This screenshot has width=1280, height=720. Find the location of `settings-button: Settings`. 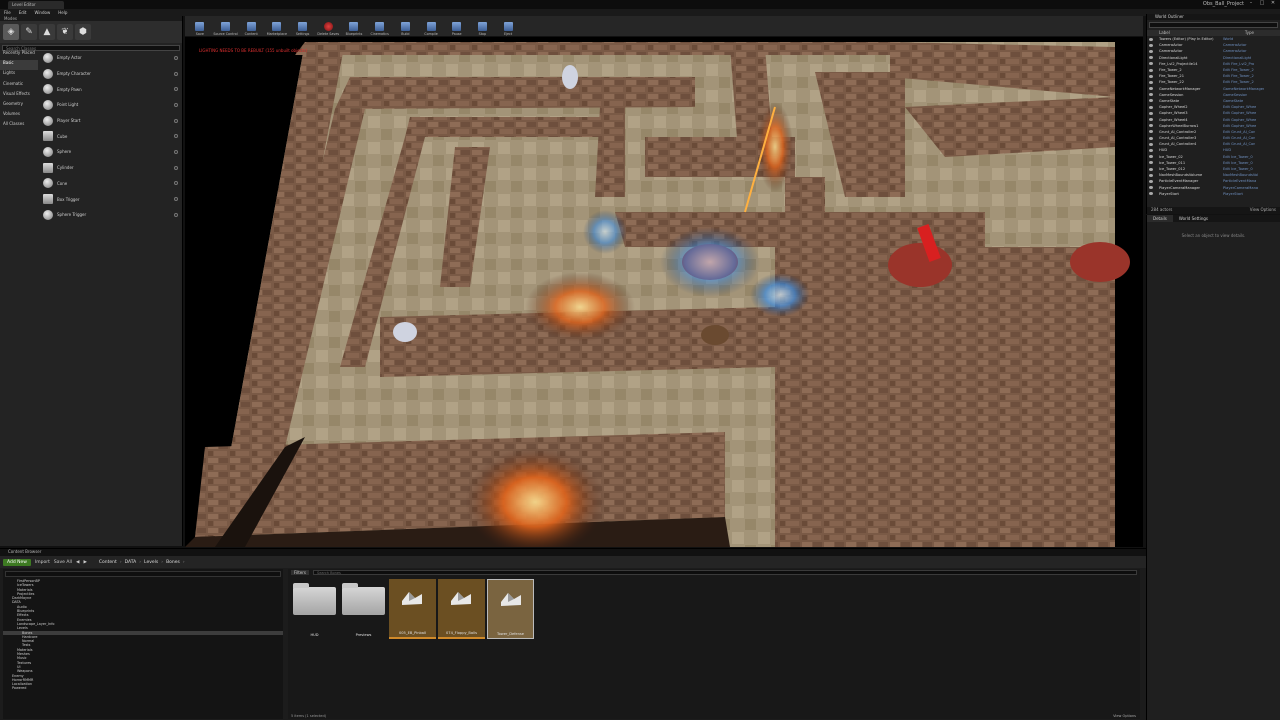

settings-button: Settings is located at coordinates (303, 26).